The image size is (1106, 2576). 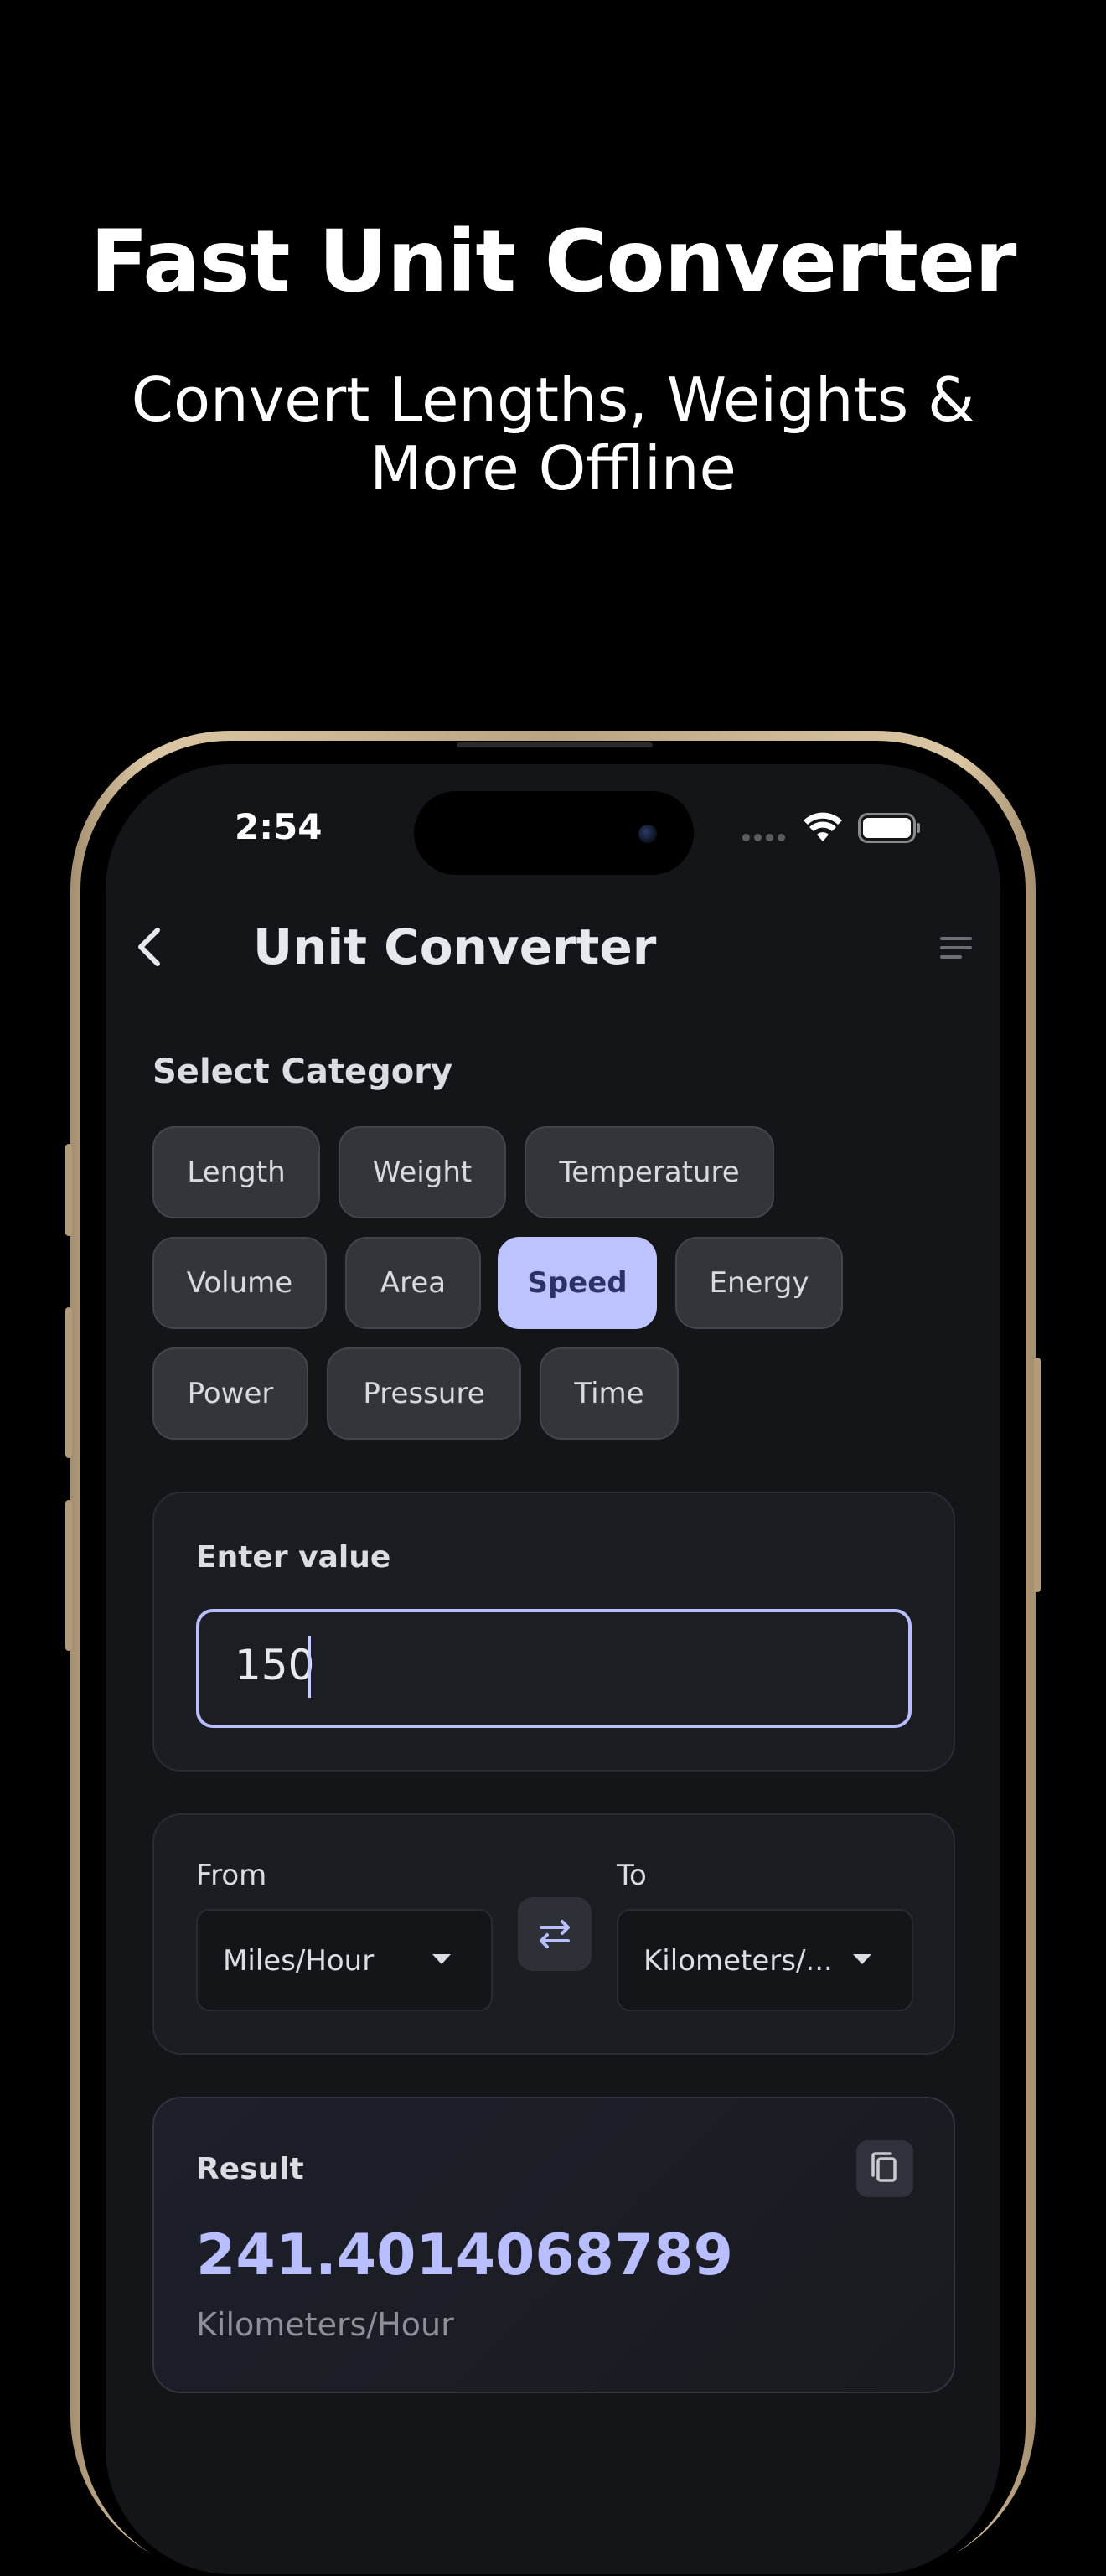 I want to click on sort-lines-icon, so click(x=956, y=948).